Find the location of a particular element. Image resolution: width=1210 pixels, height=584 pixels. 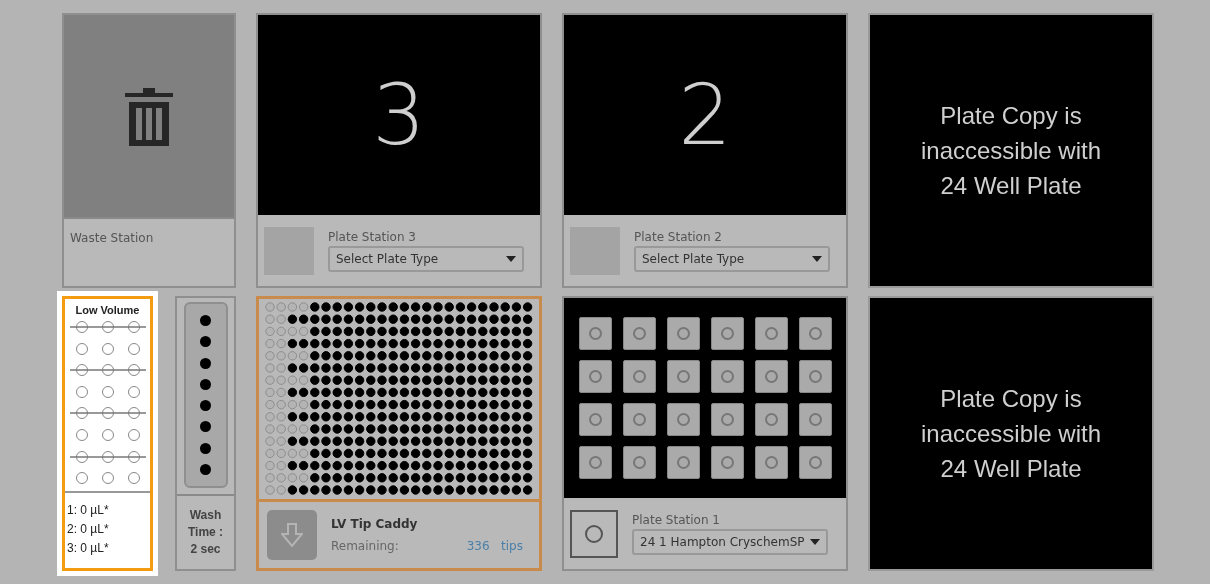

volume-reading: 2: 0 µL* is located at coordinates (88, 530).